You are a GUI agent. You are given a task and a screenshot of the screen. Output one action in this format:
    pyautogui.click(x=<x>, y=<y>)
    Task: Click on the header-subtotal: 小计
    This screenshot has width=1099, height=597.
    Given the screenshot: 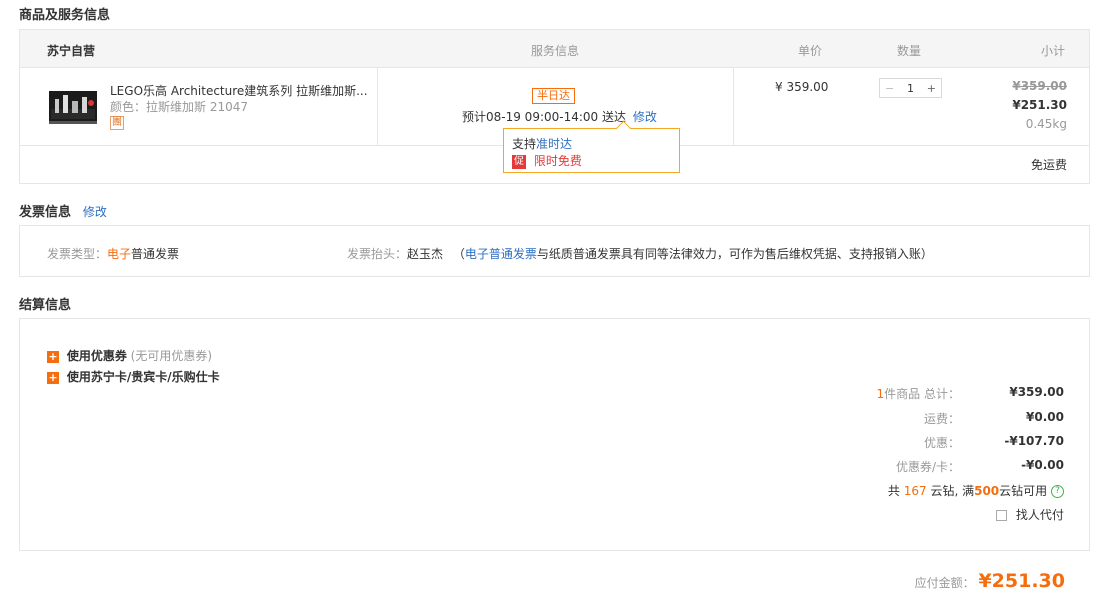 What is the action you would take?
    pyautogui.click(x=1053, y=51)
    